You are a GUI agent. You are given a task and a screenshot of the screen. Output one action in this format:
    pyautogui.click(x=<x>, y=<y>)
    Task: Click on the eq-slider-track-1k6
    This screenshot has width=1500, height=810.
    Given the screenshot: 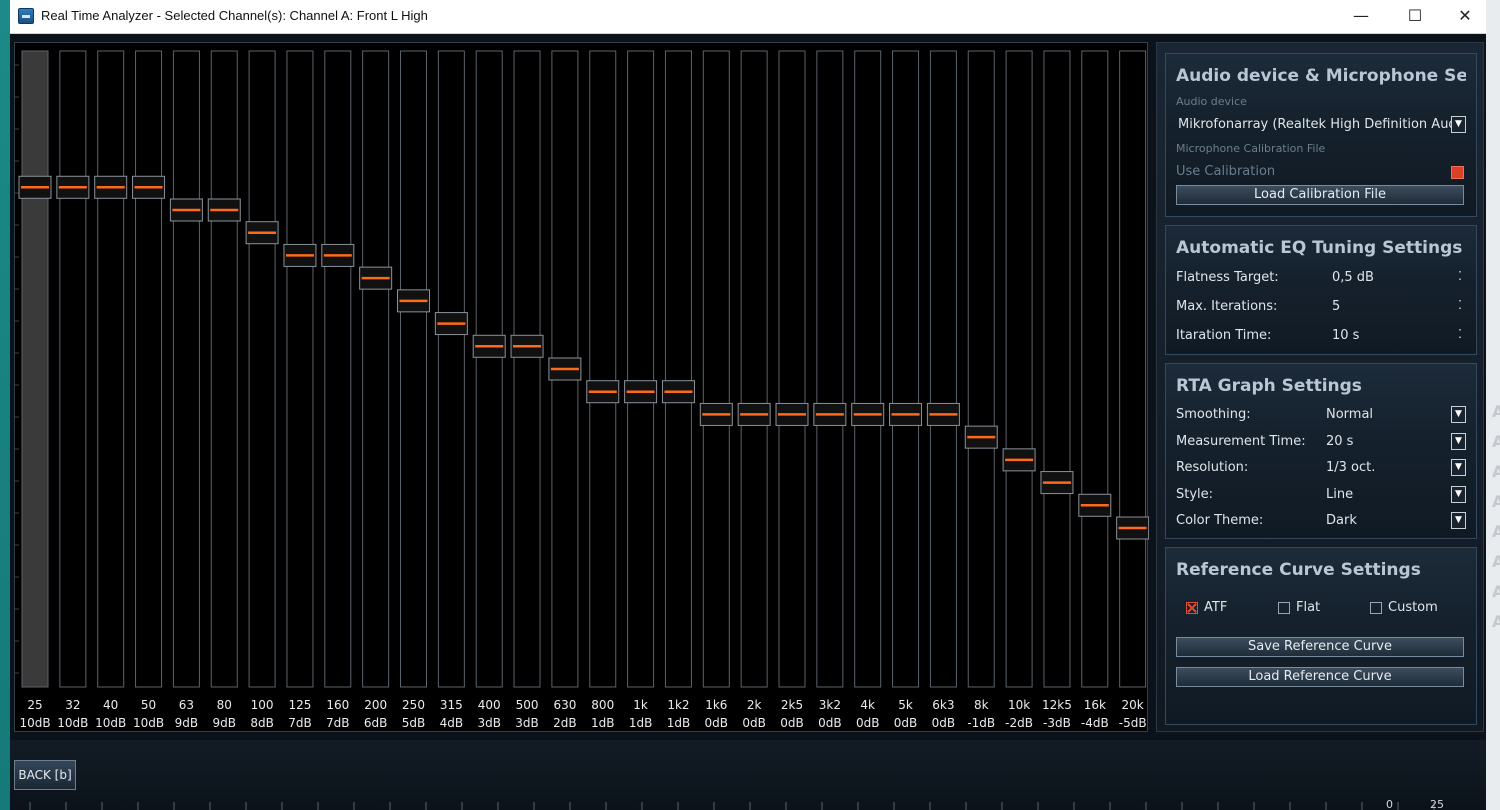 What is the action you would take?
    pyautogui.click(x=716, y=369)
    